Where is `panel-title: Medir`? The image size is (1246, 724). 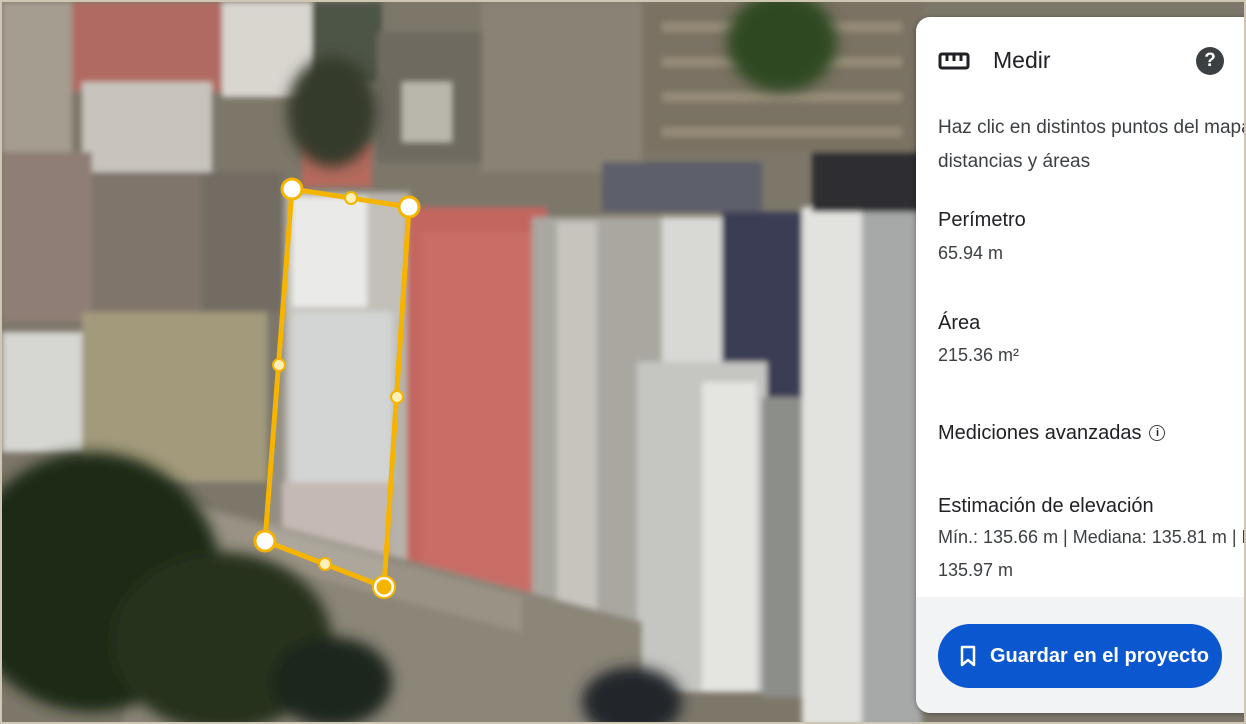 panel-title: Medir is located at coordinates (1022, 60).